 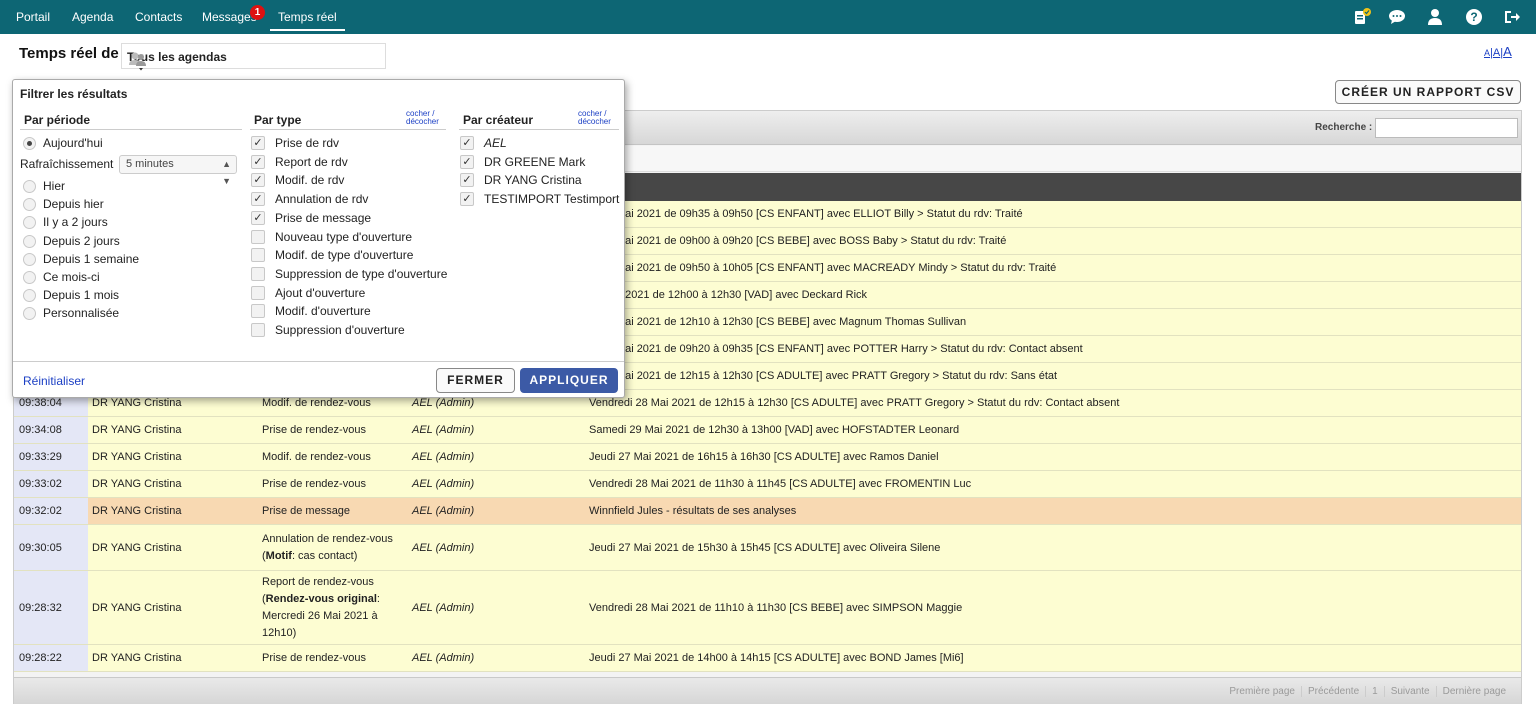 What do you see at coordinates (311, 311) in the screenshot?
I see `type-checkbox: Modif. d'ouverture` at bounding box center [311, 311].